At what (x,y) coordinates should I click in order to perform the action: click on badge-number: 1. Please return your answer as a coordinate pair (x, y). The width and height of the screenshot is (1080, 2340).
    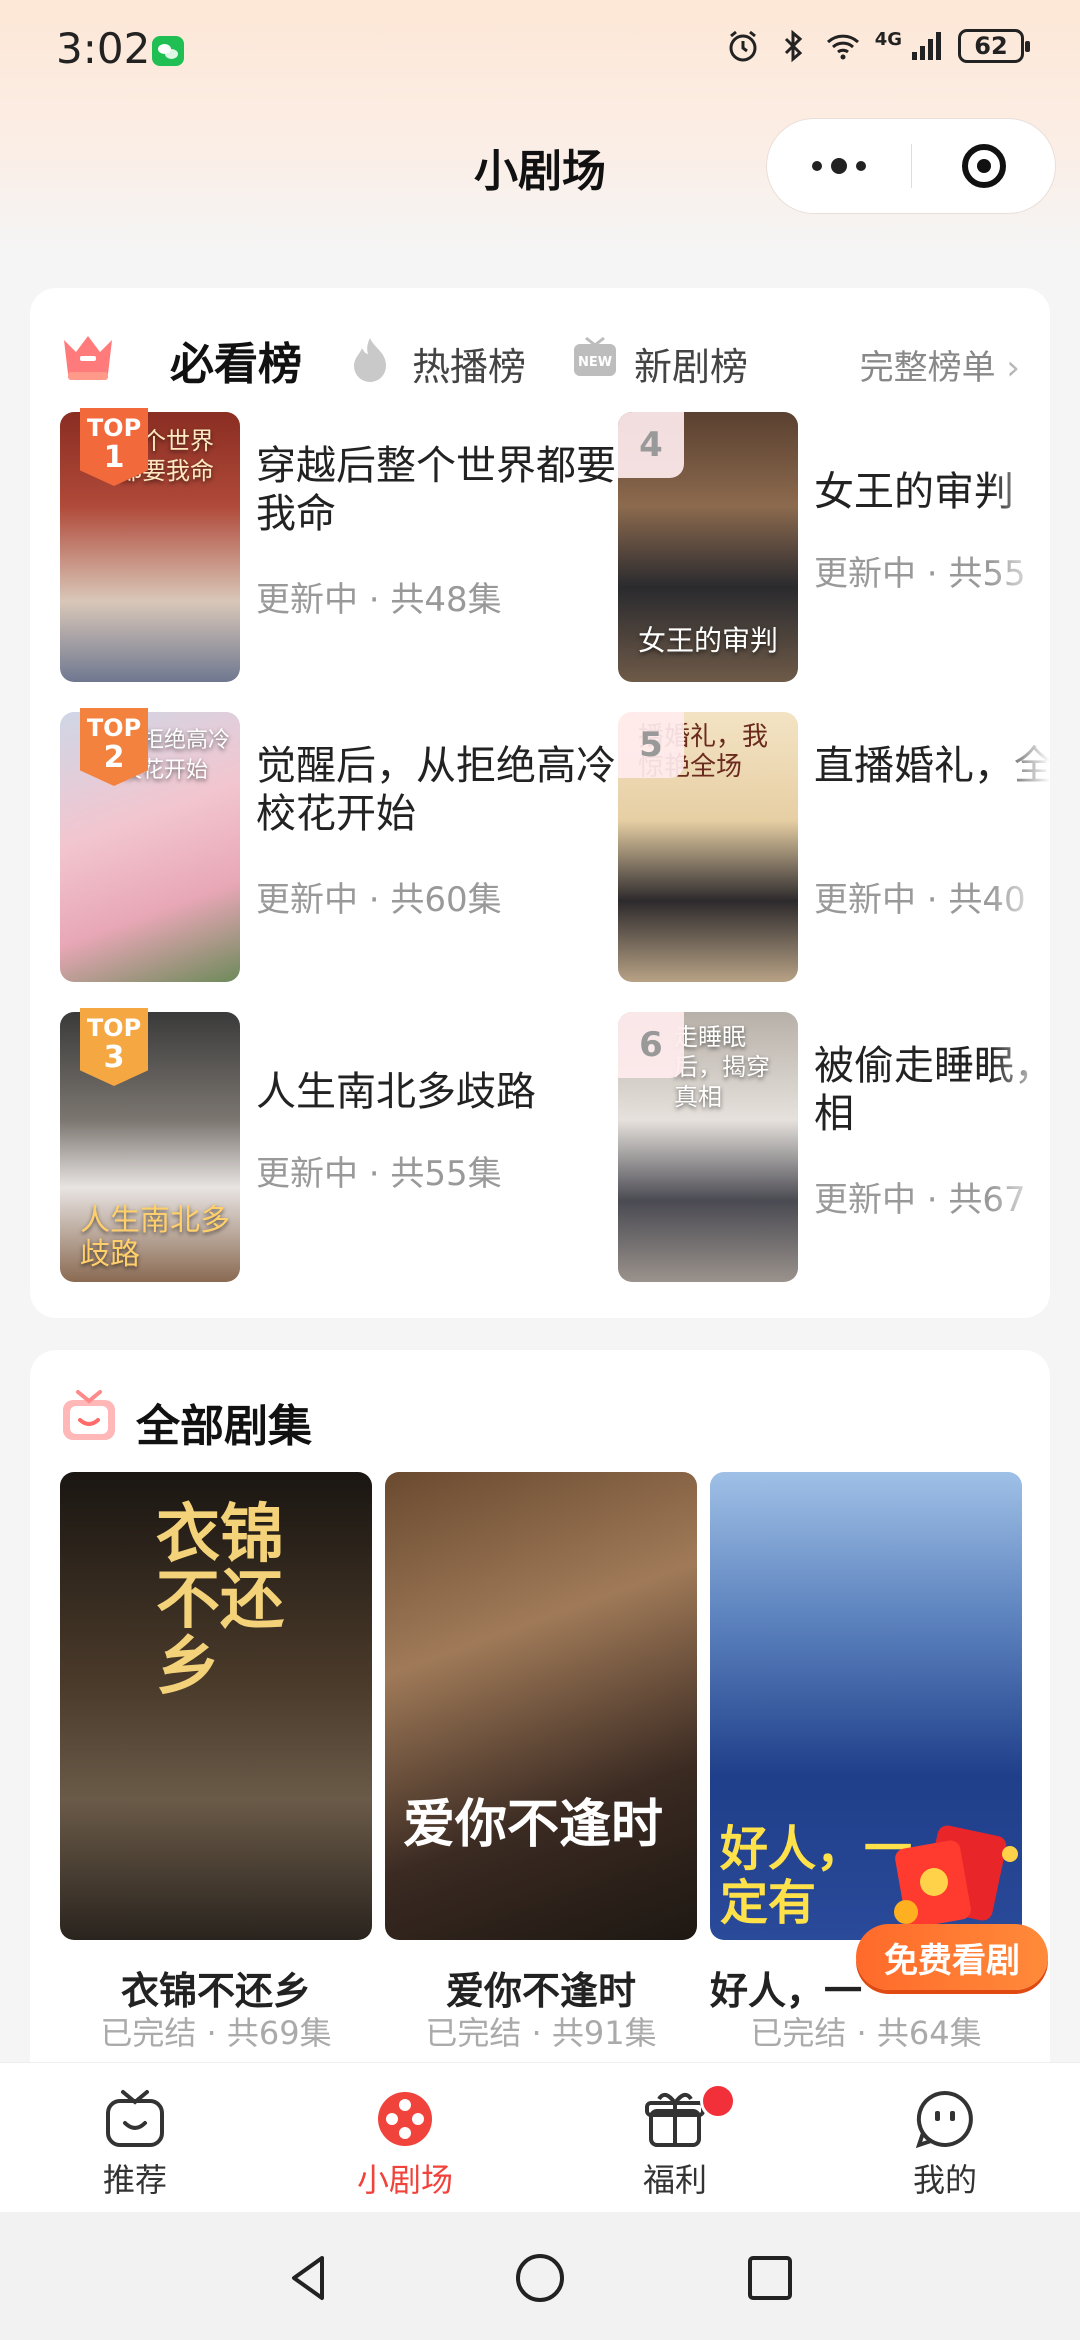
    Looking at the image, I should click on (114, 457).